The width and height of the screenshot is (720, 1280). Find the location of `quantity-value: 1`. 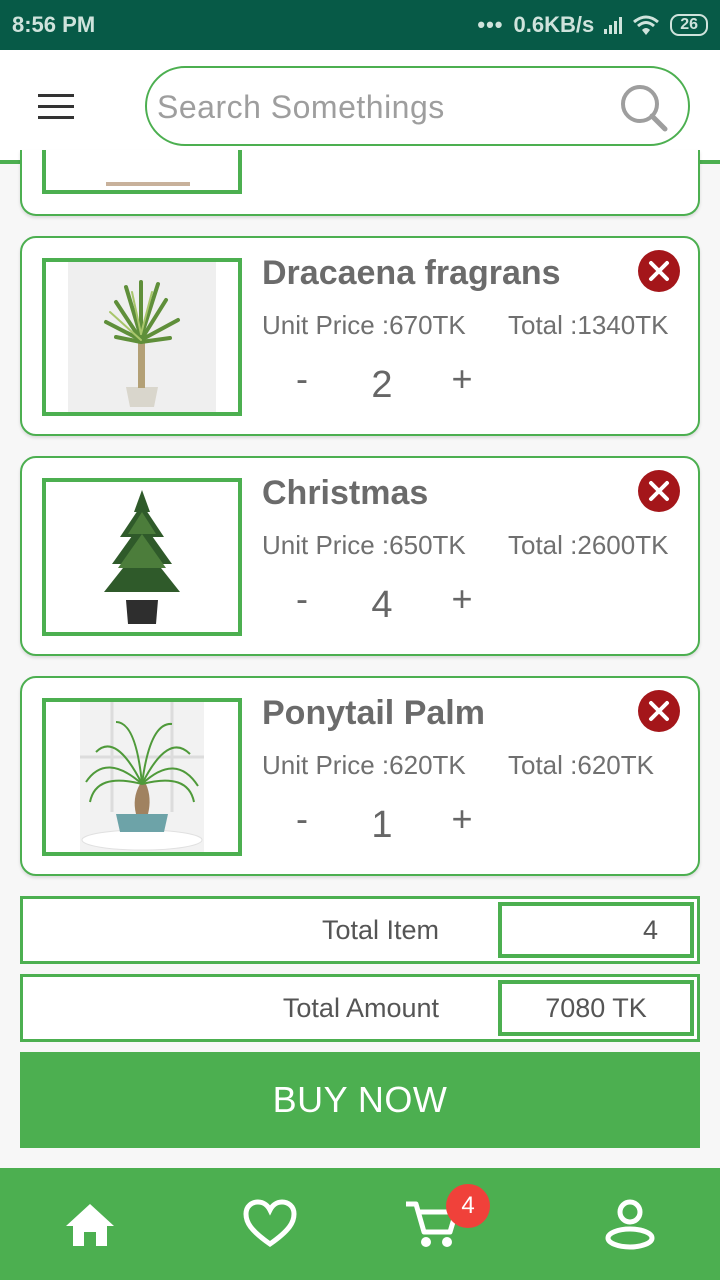

quantity-value: 1 is located at coordinates (382, 825).